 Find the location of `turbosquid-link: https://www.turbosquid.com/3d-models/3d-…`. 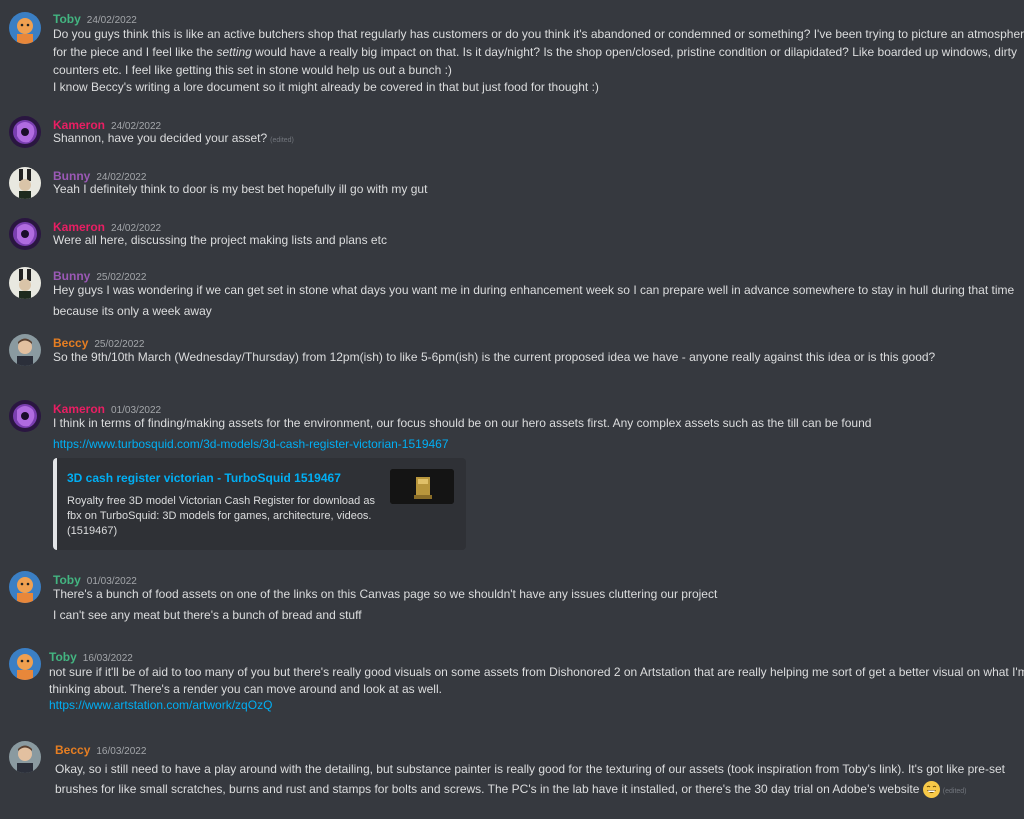

turbosquid-link: https://www.turbosquid.com/3d-models/3d-… is located at coordinates (251, 444).